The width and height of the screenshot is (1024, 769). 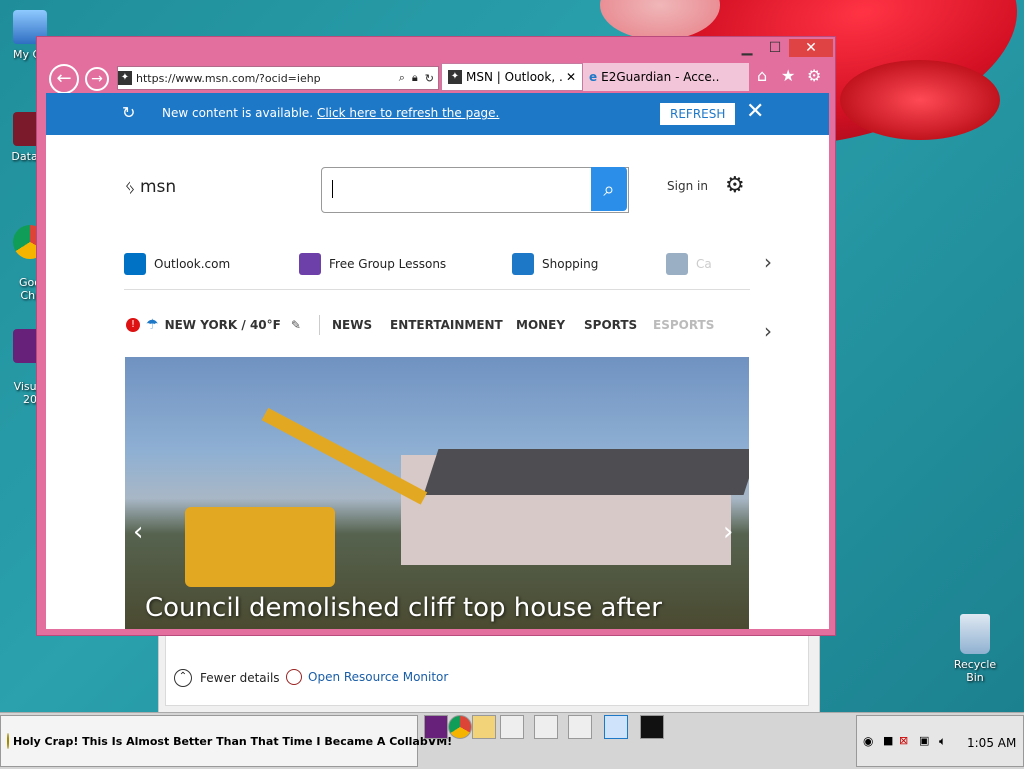 What do you see at coordinates (239, 113) in the screenshot?
I see `notification-text: New content is available.` at bounding box center [239, 113].